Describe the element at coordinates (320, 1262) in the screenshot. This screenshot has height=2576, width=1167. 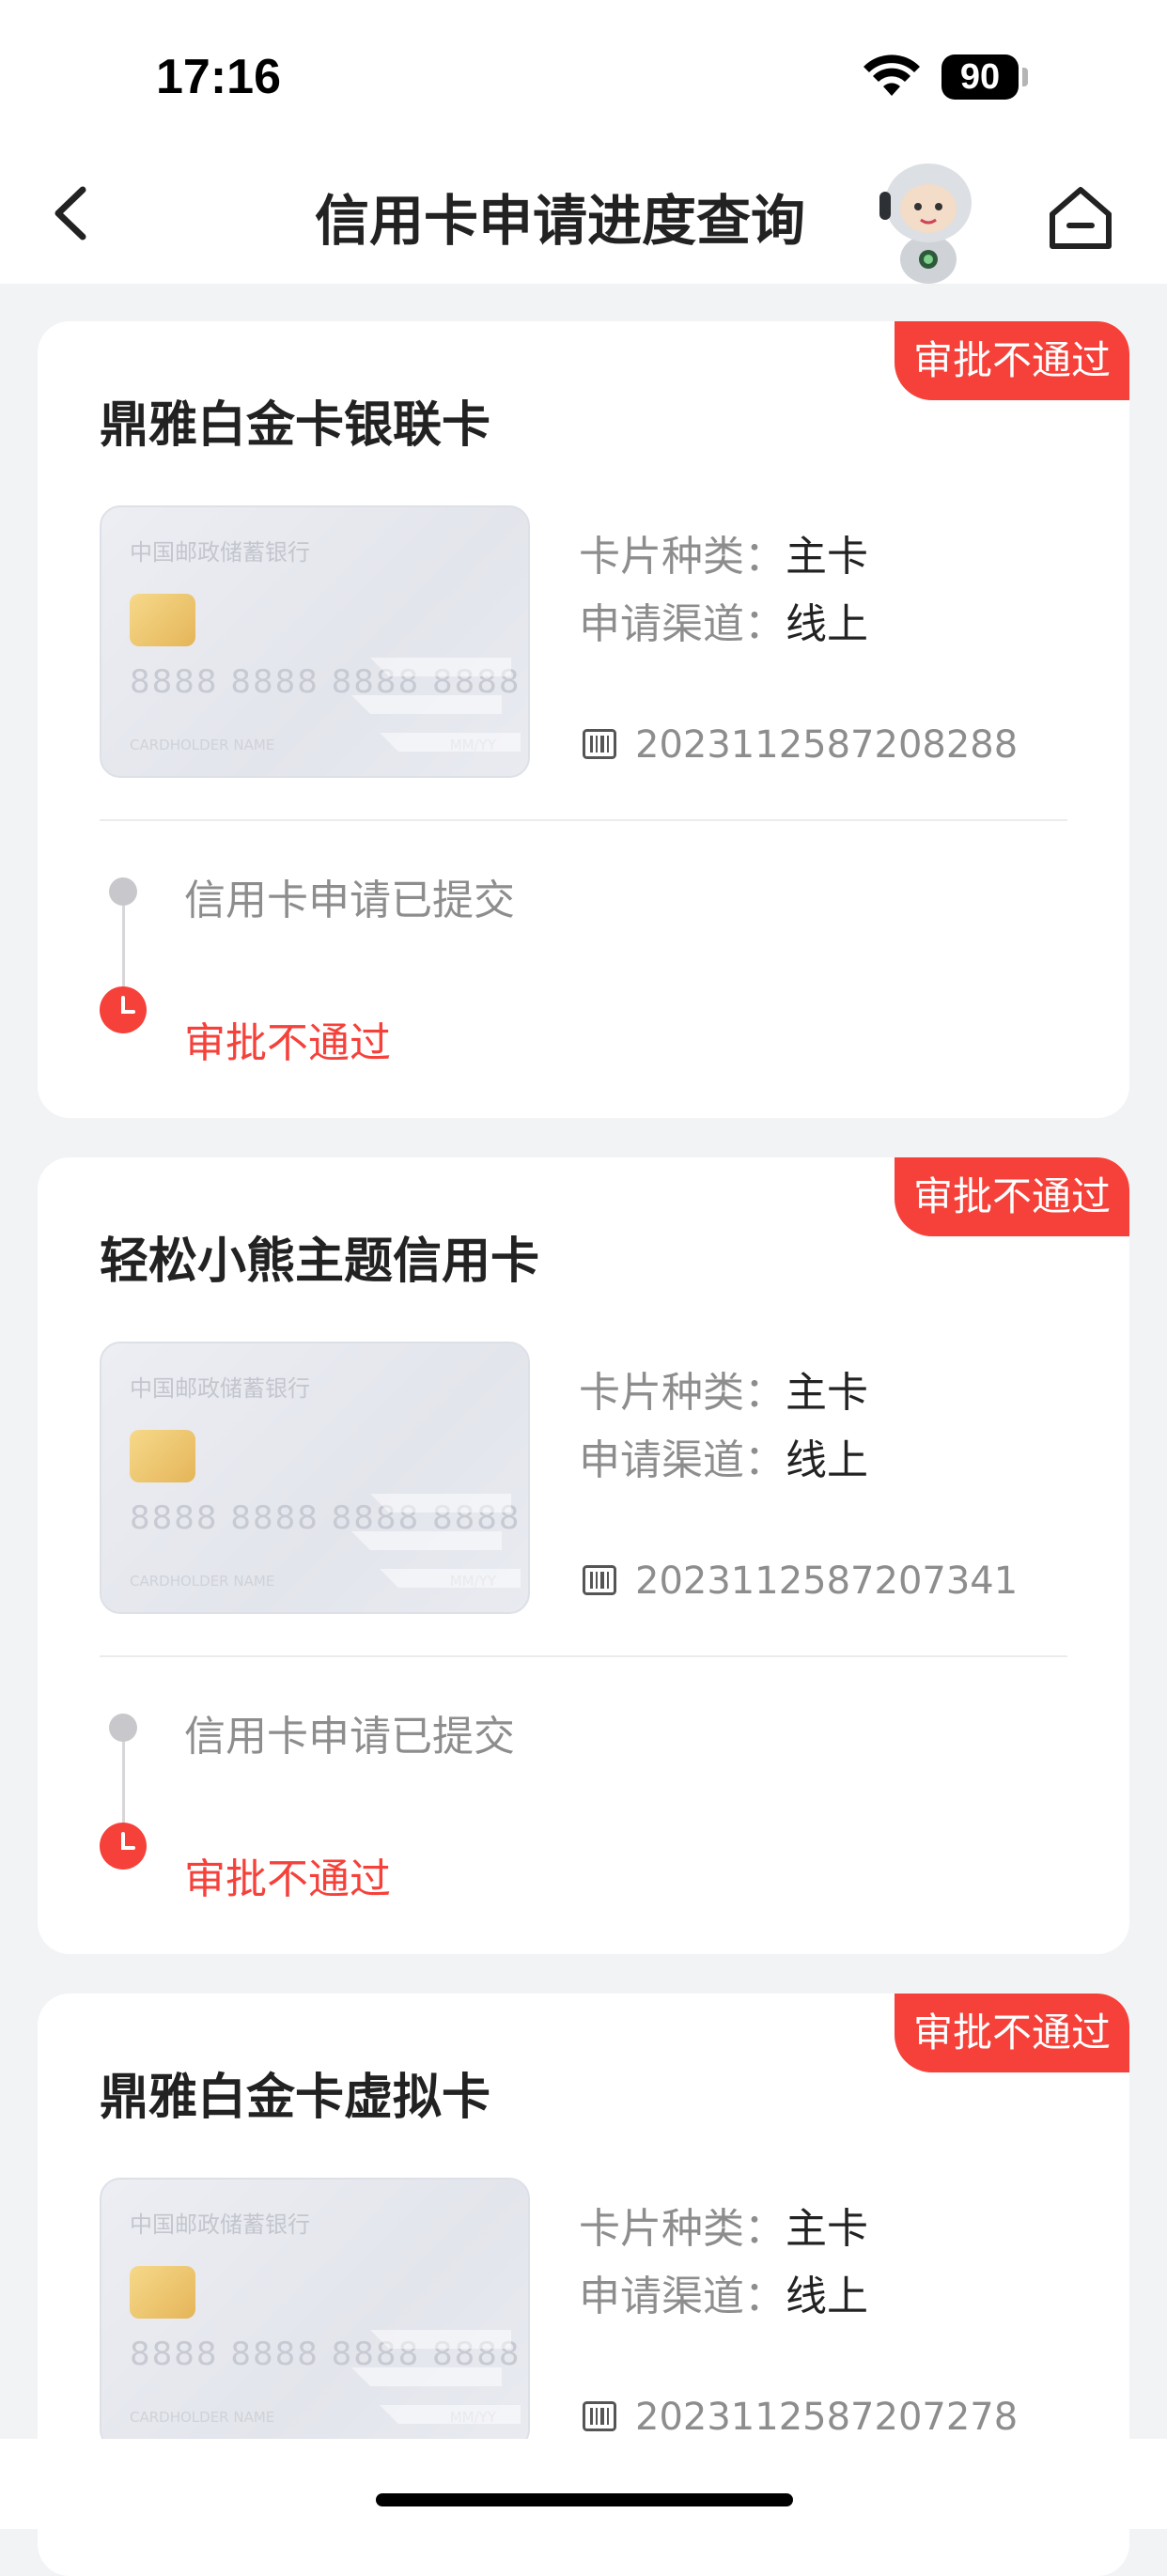
I see `card-product-name: 轻松小熊主题信用卡` at that location.